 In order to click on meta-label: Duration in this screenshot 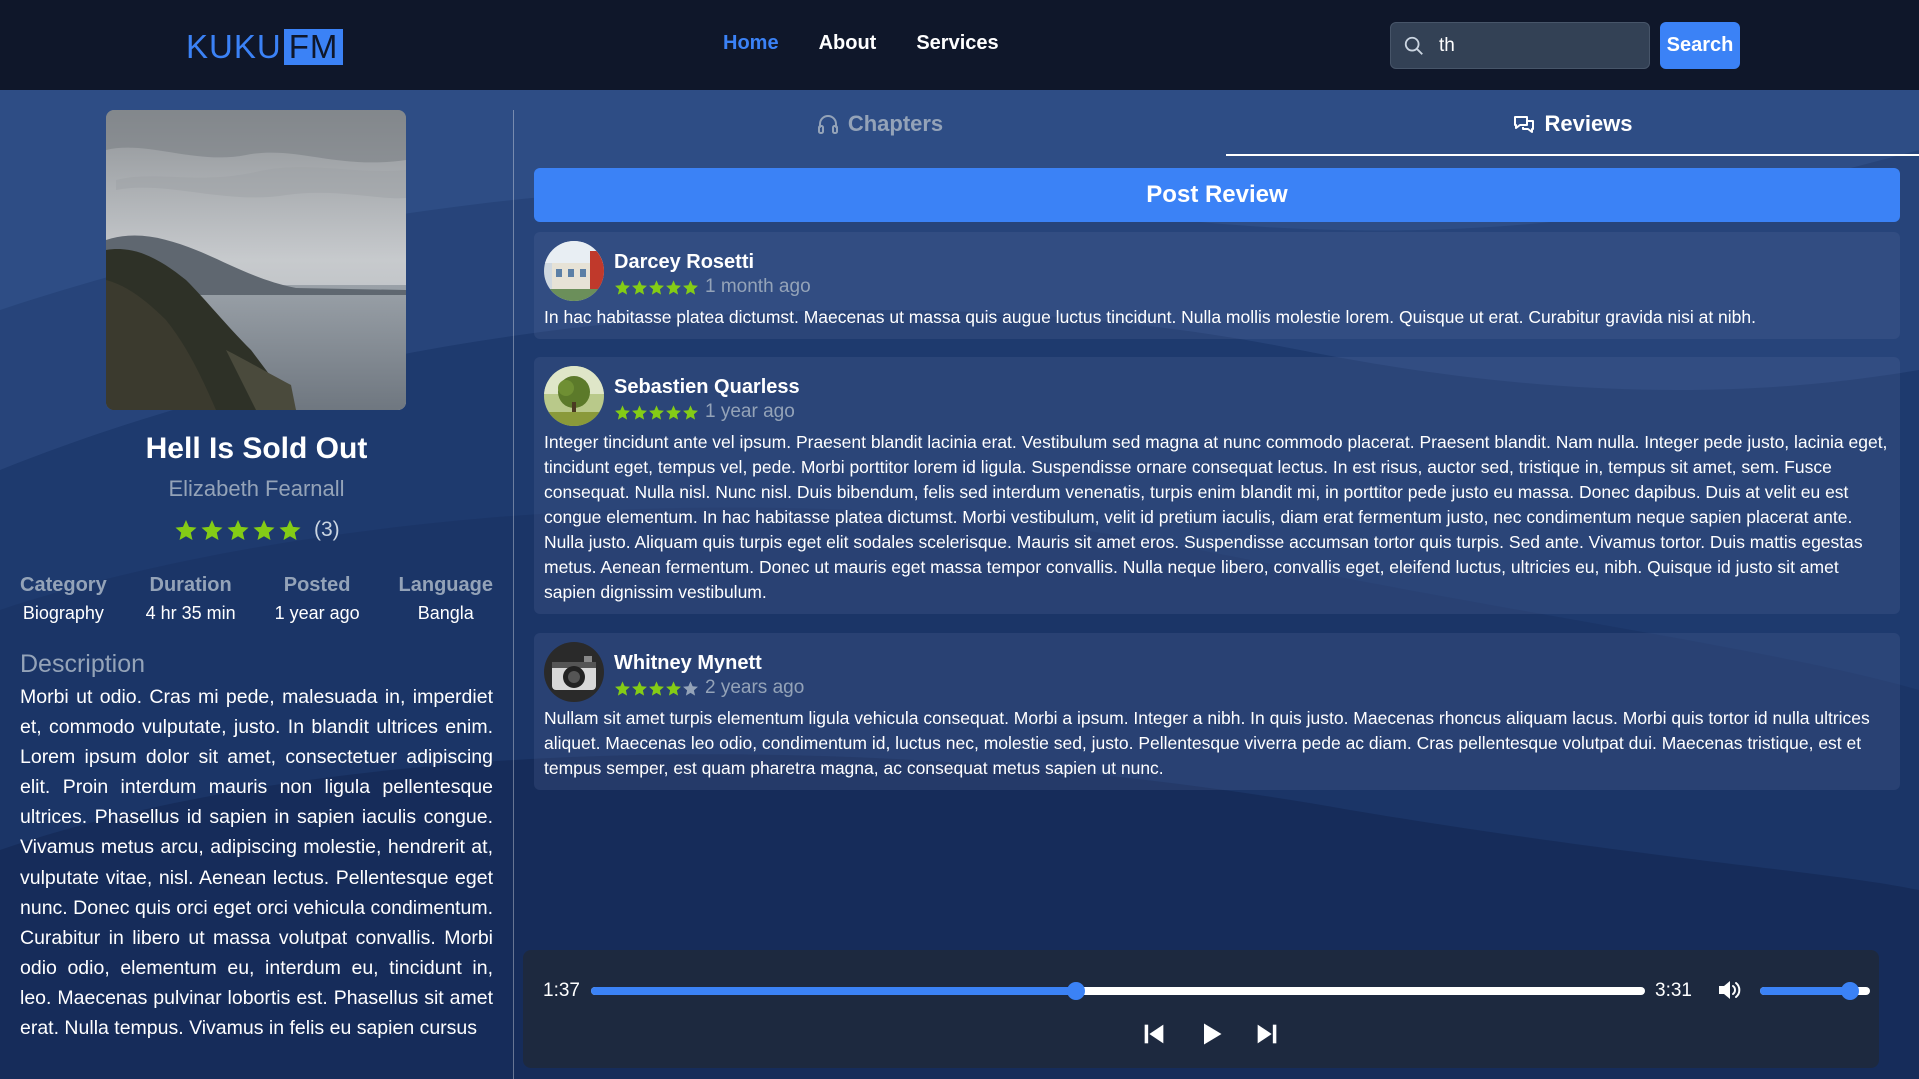, I will do `click(190, 585)`.